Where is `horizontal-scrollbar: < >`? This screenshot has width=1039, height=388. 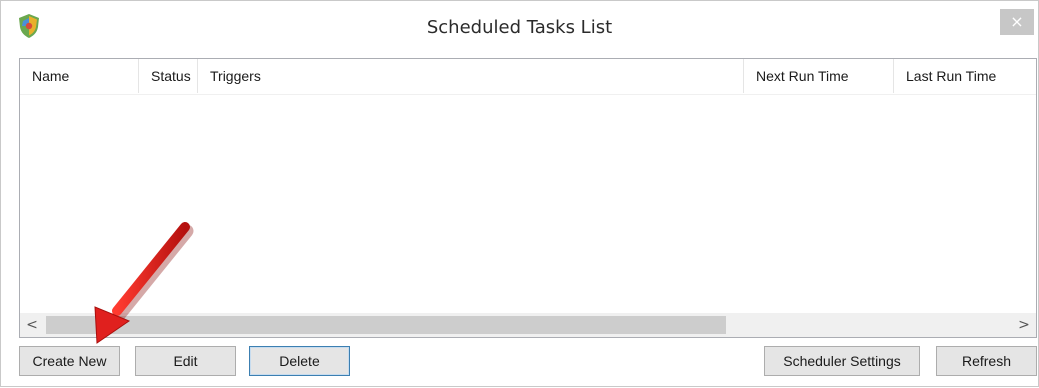 horizontal-scrollbar: < > is located at coordinates (528, 325).